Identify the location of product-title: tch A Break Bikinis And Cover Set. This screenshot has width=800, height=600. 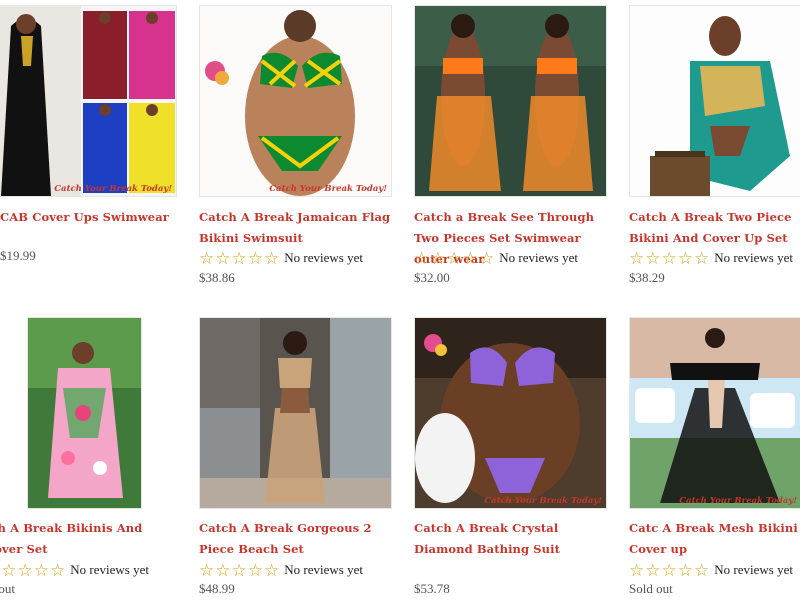
(90, 539).